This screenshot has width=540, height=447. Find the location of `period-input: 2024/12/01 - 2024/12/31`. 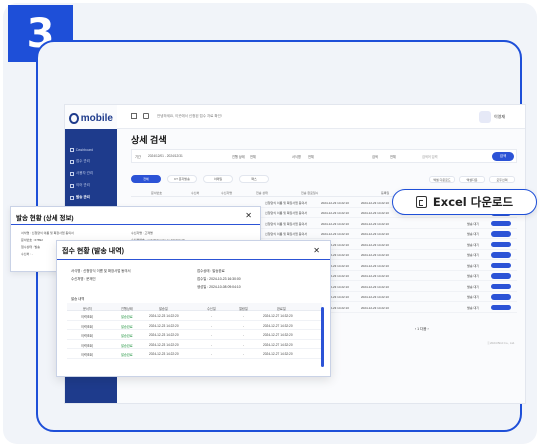

period-input: 2024/12/01 - 2024/12/31 is located at coordinates (165, 156).